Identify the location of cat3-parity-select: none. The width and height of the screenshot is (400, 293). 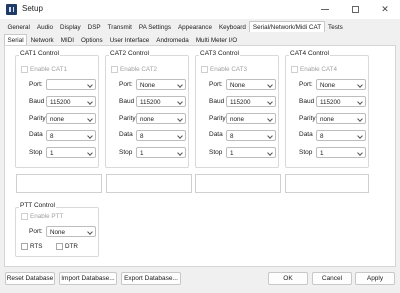
(251, 118).